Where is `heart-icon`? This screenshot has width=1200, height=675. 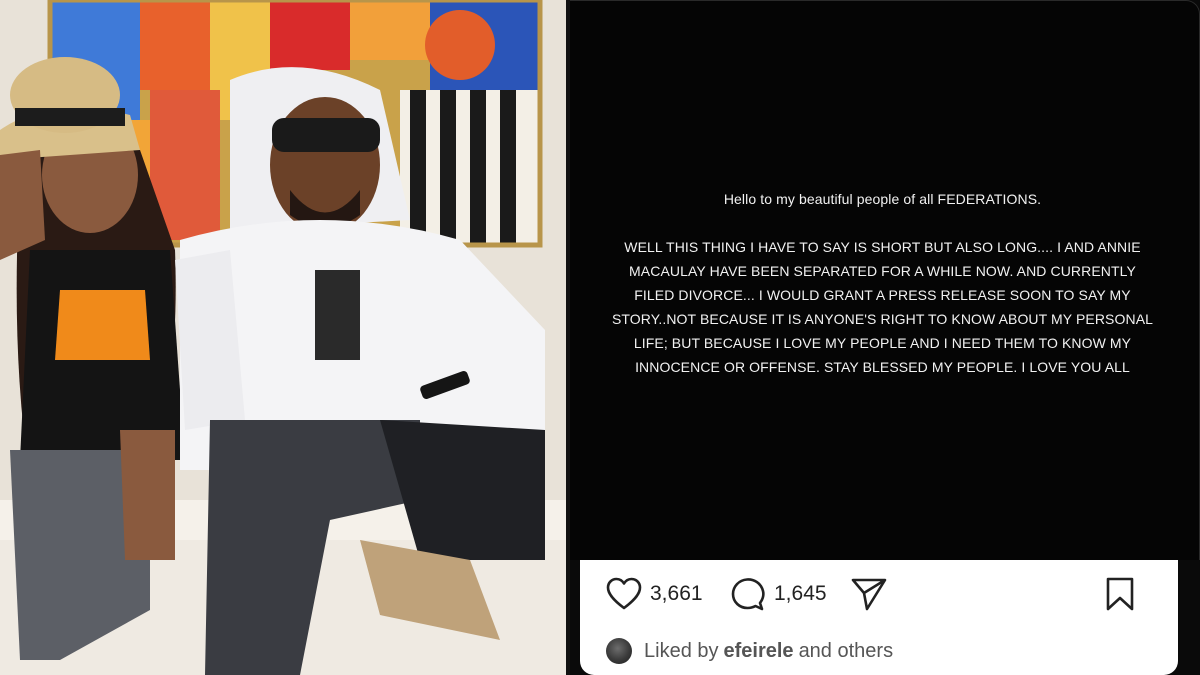
heart-icon is located at coordinates (624, 594).